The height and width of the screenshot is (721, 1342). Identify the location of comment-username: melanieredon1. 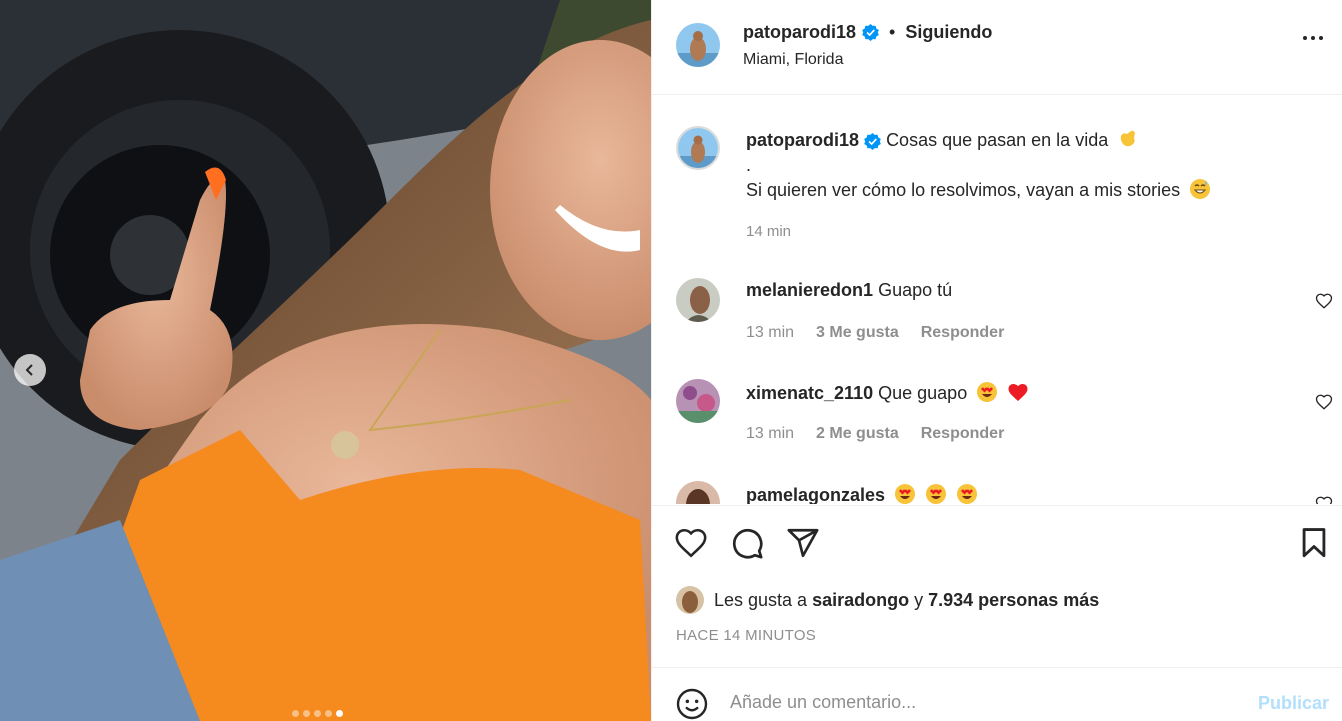
(809, 290).